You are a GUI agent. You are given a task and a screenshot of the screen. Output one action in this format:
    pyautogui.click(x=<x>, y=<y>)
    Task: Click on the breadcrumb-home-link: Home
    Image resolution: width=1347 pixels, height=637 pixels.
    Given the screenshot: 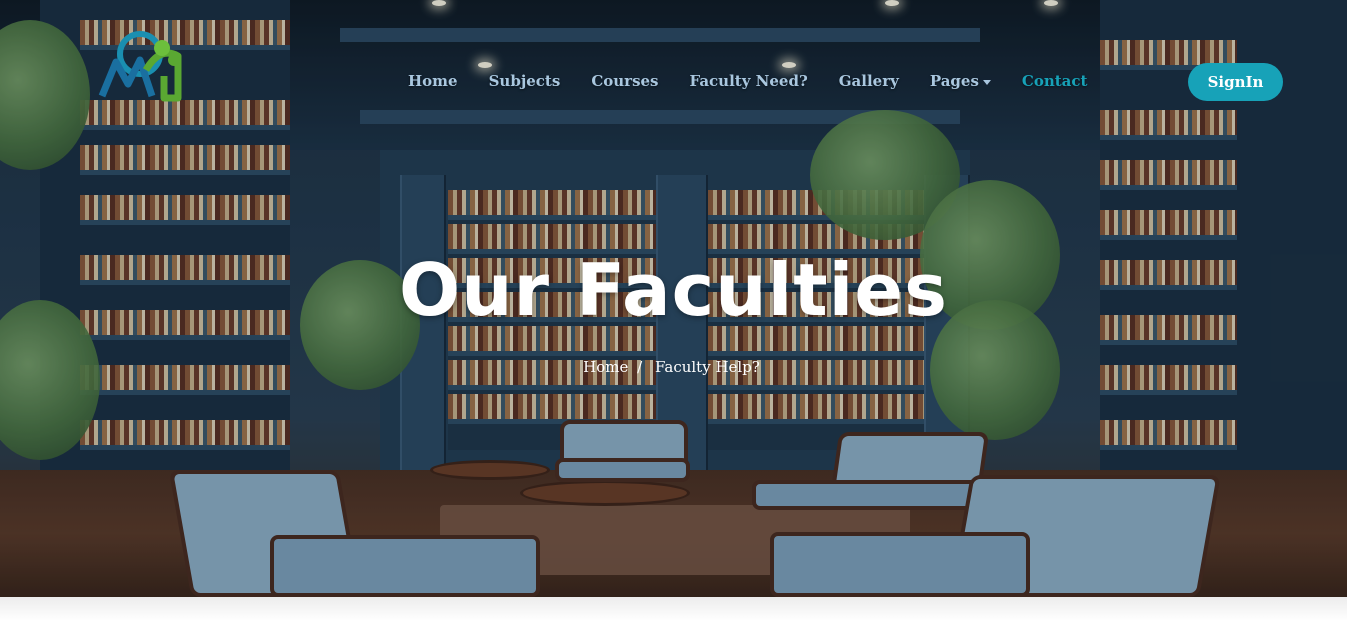 What is the action you would take?
    pyautogui.click(x=605, y=367)
    